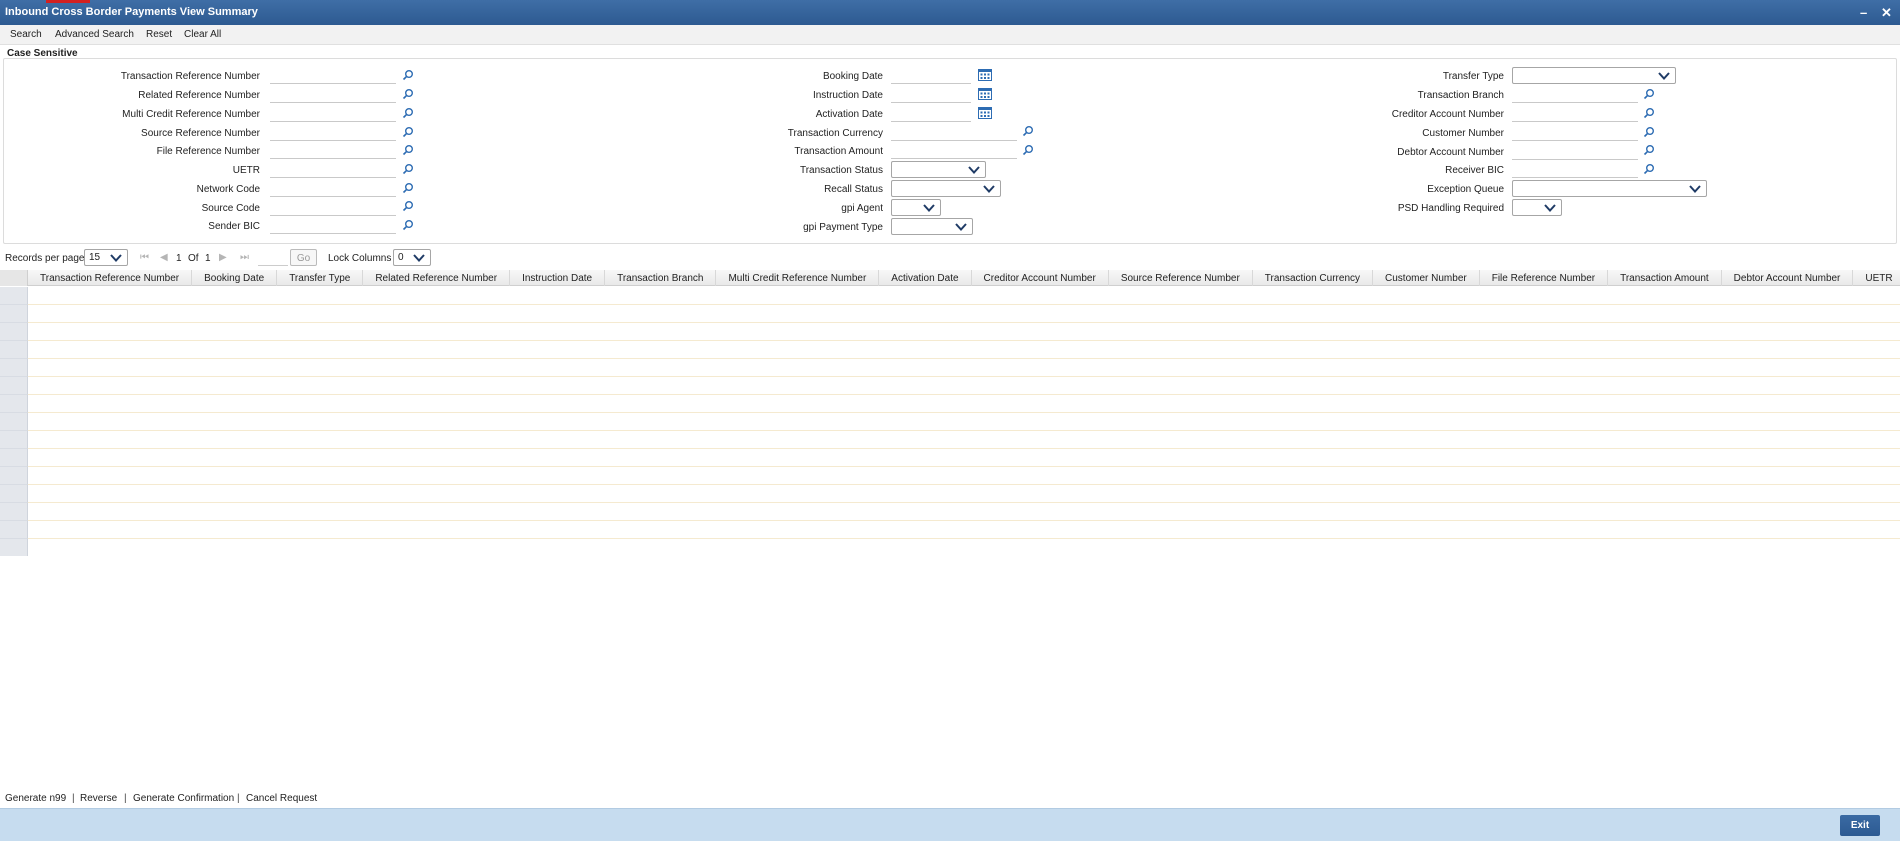 The width and height of the screenshot is (1900, 841). I want to click on column-header: Source Reference Number, so click(1181, 278).